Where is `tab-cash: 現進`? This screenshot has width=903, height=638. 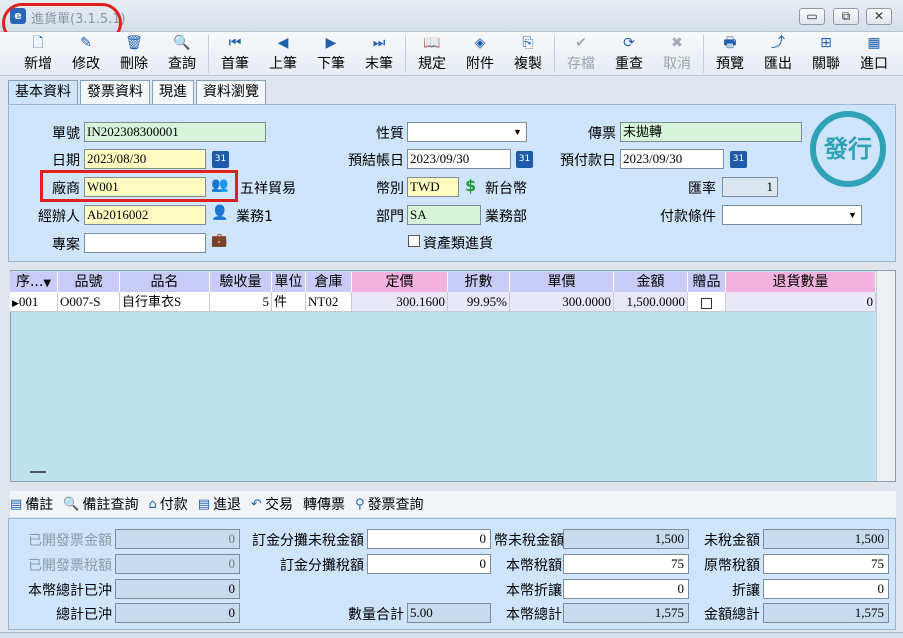
tab-cash: 現進 is located at coordinates (173, 92).